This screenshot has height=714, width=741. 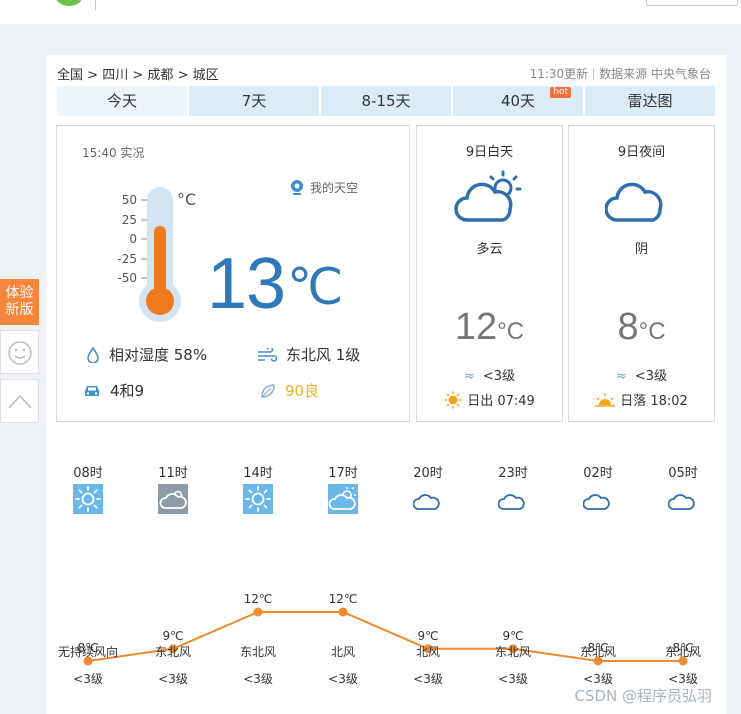 What do you see at coordinates (598, 486) in the screenshot?
I see `hour-column: 02时` at bounding box center [598, 486].